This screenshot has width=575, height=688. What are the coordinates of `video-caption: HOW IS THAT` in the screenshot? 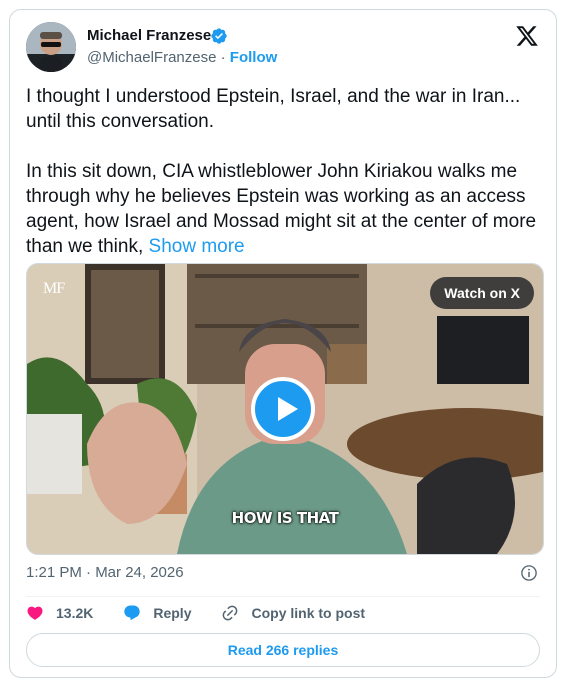 It's located at (285, 518).